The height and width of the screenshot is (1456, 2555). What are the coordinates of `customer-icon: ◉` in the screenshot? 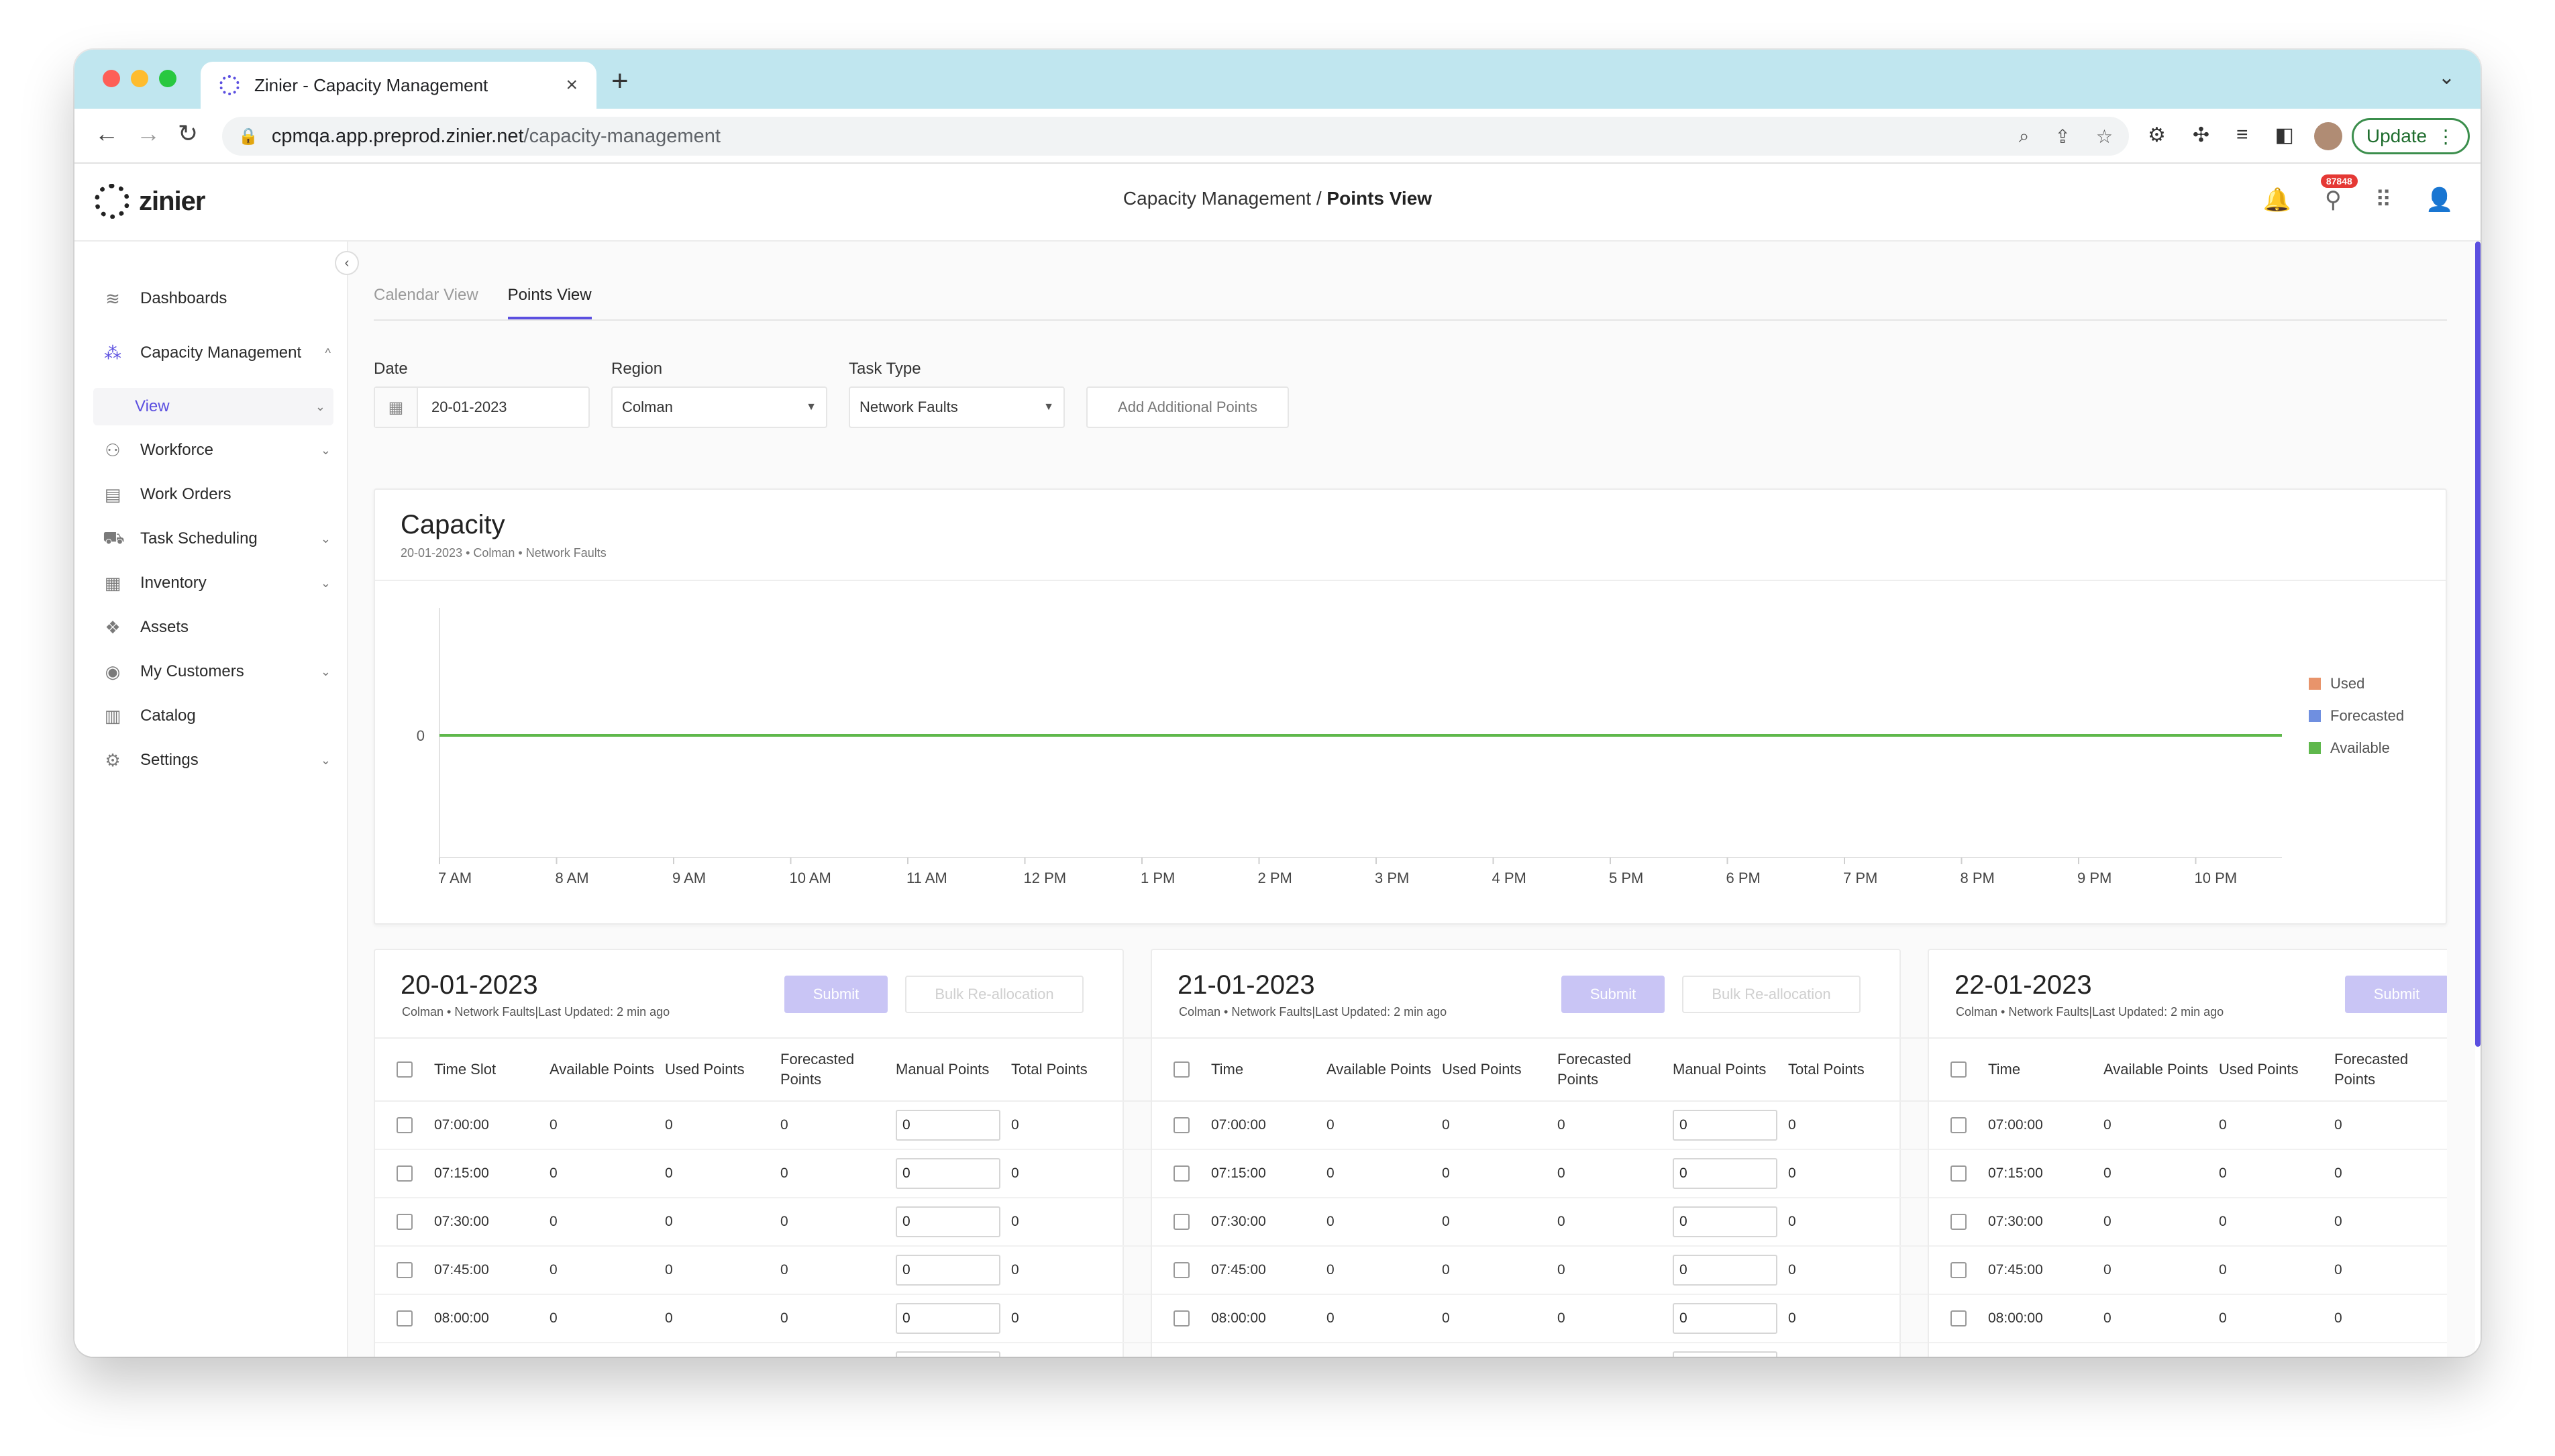 It's located at (113, 672).